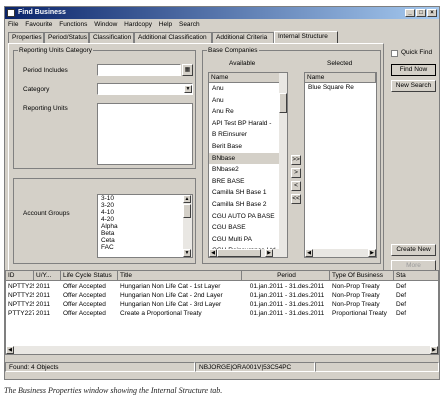 This screenshot has width=444, height=410. Describe the element at coordinates (45, 108) in the screenshot. I see `reporting-units-label: Reporting Units` at that location.